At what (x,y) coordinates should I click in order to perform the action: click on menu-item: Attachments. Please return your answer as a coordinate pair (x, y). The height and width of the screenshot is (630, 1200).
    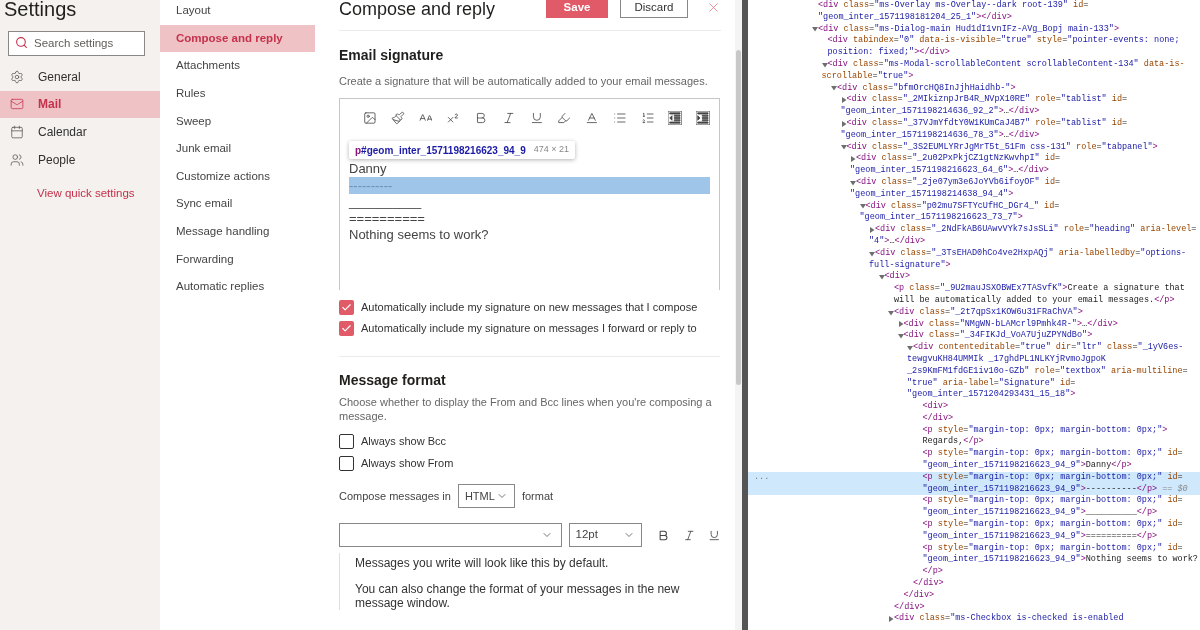
    Looking at the image, I should click on (237, 66).